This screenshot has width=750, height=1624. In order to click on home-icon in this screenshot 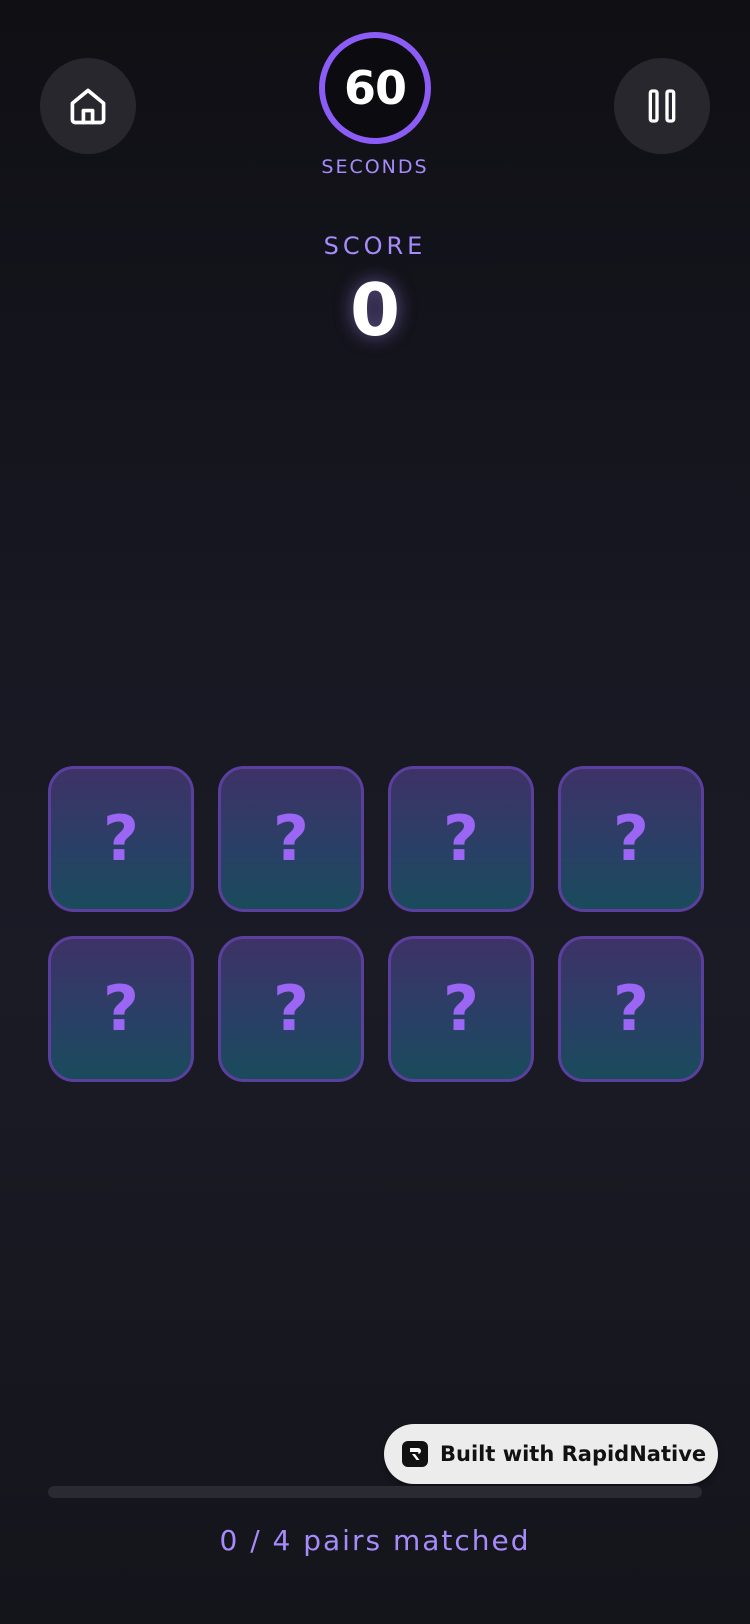, I will do `click(88, 106)`.